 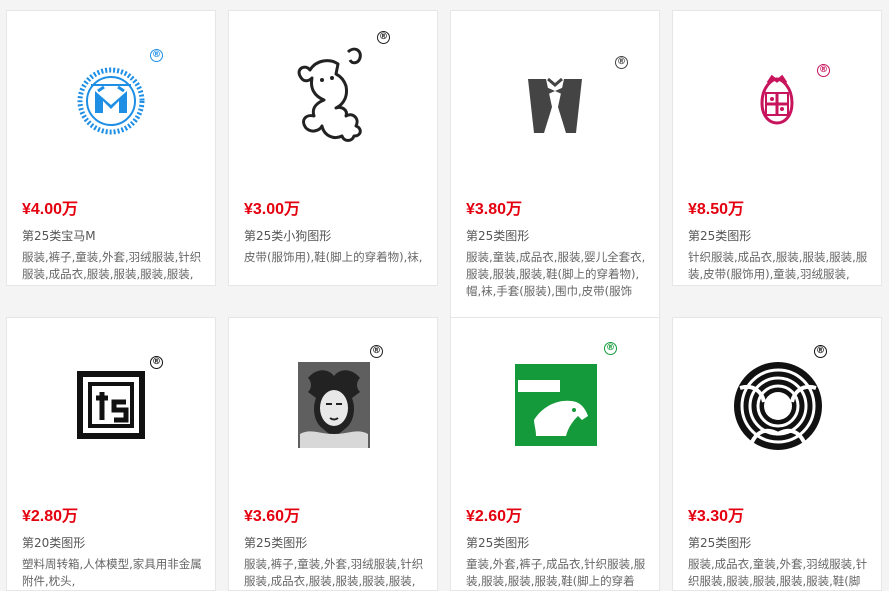 What do you see at coordinates (555, 403) in the screenshot?
I see `green-horse-head-logo-icon` at bounding box center [555, 403].